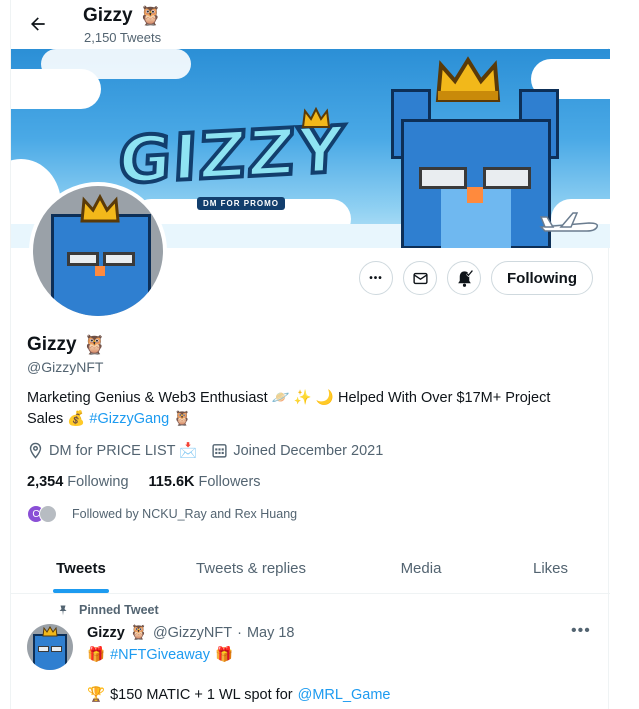 This screenshot has width=639, height=709. I want to click on tab-likes: Likes, so click(550, 568).